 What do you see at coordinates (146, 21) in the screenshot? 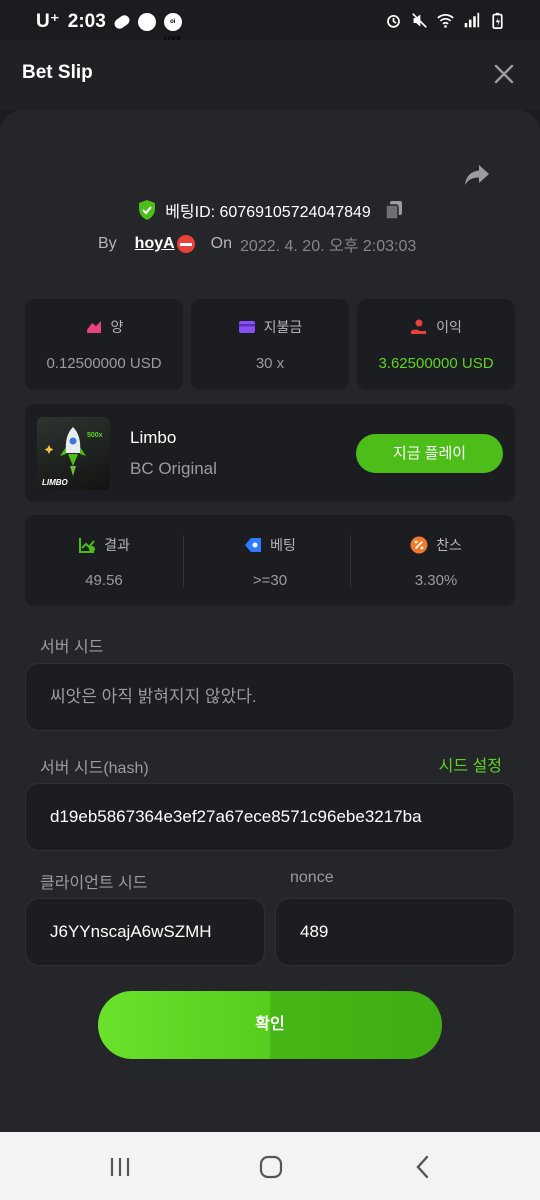
I see `notification-icon` at bounding box center [146, 21].